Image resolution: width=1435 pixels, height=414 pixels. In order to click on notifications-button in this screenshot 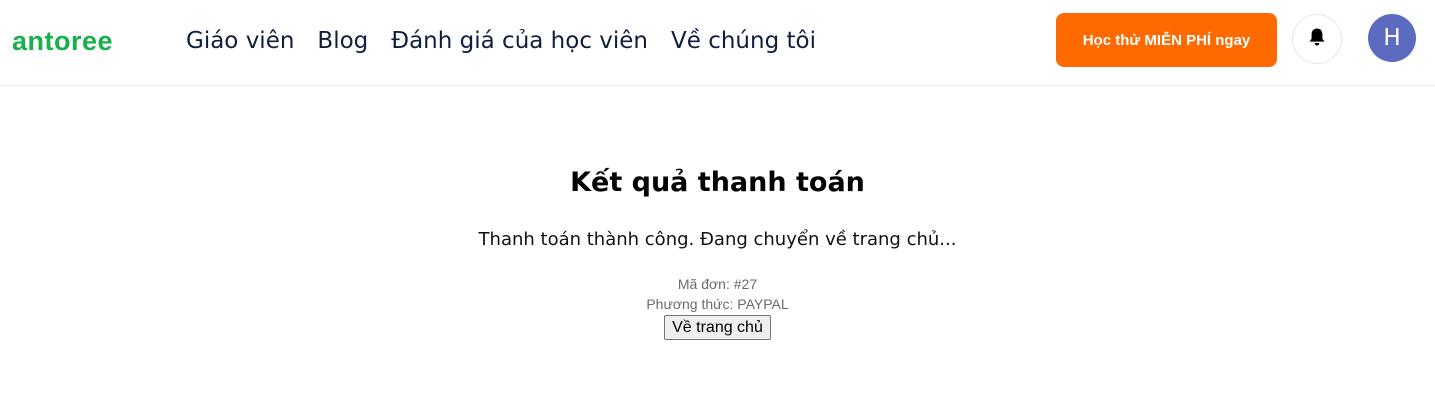, I will do `click(1317, 39)`.